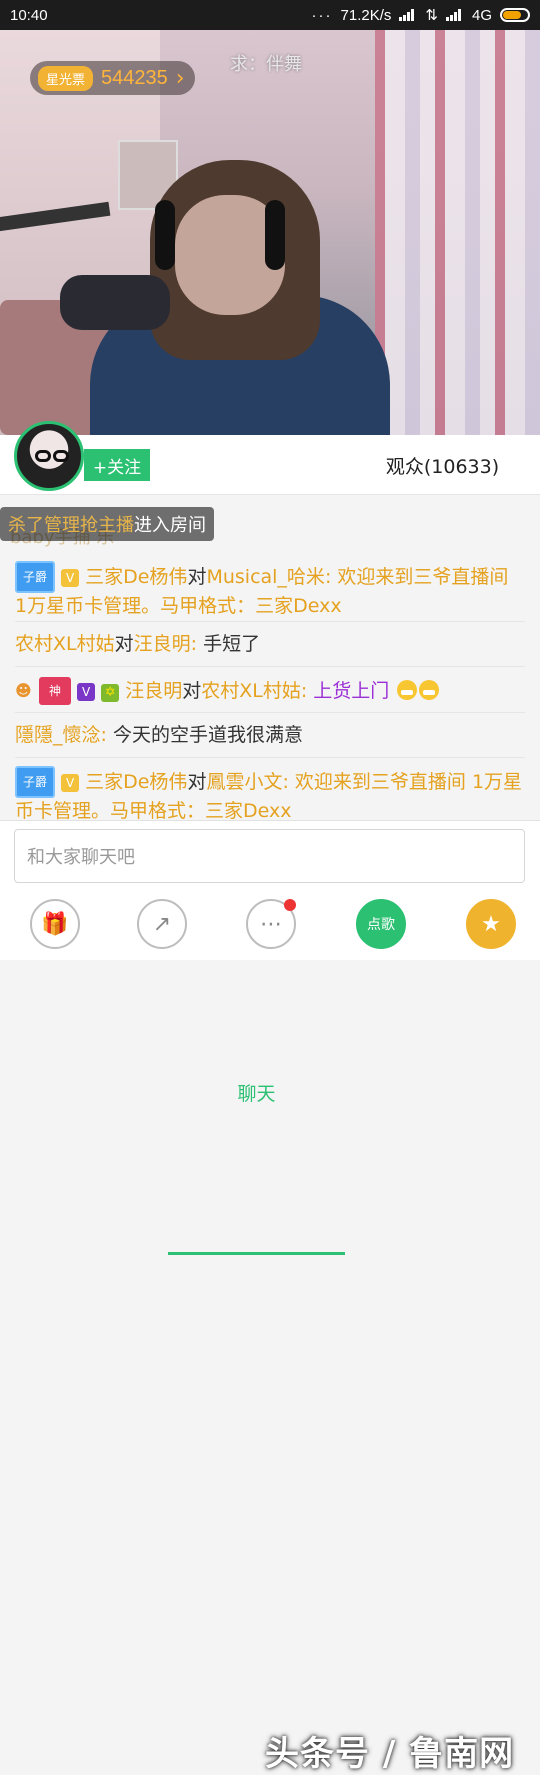 This screenshot has height=1775, width=540. What do you see at coordinates (381, 924) in the screenshot?
I see `song-request-button: 点歌` at bounding box center [381, 924].